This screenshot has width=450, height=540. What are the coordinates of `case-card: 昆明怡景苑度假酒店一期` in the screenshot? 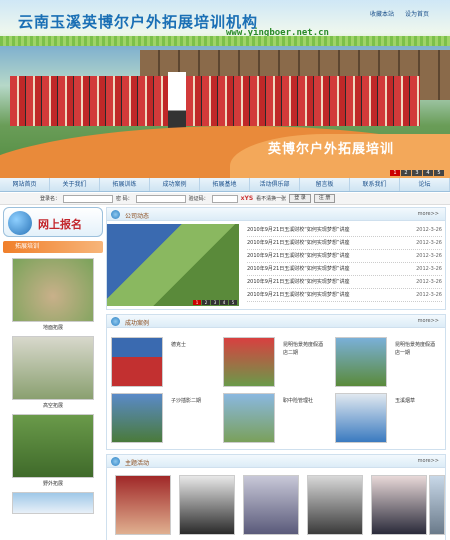 It's located at (387, 365).